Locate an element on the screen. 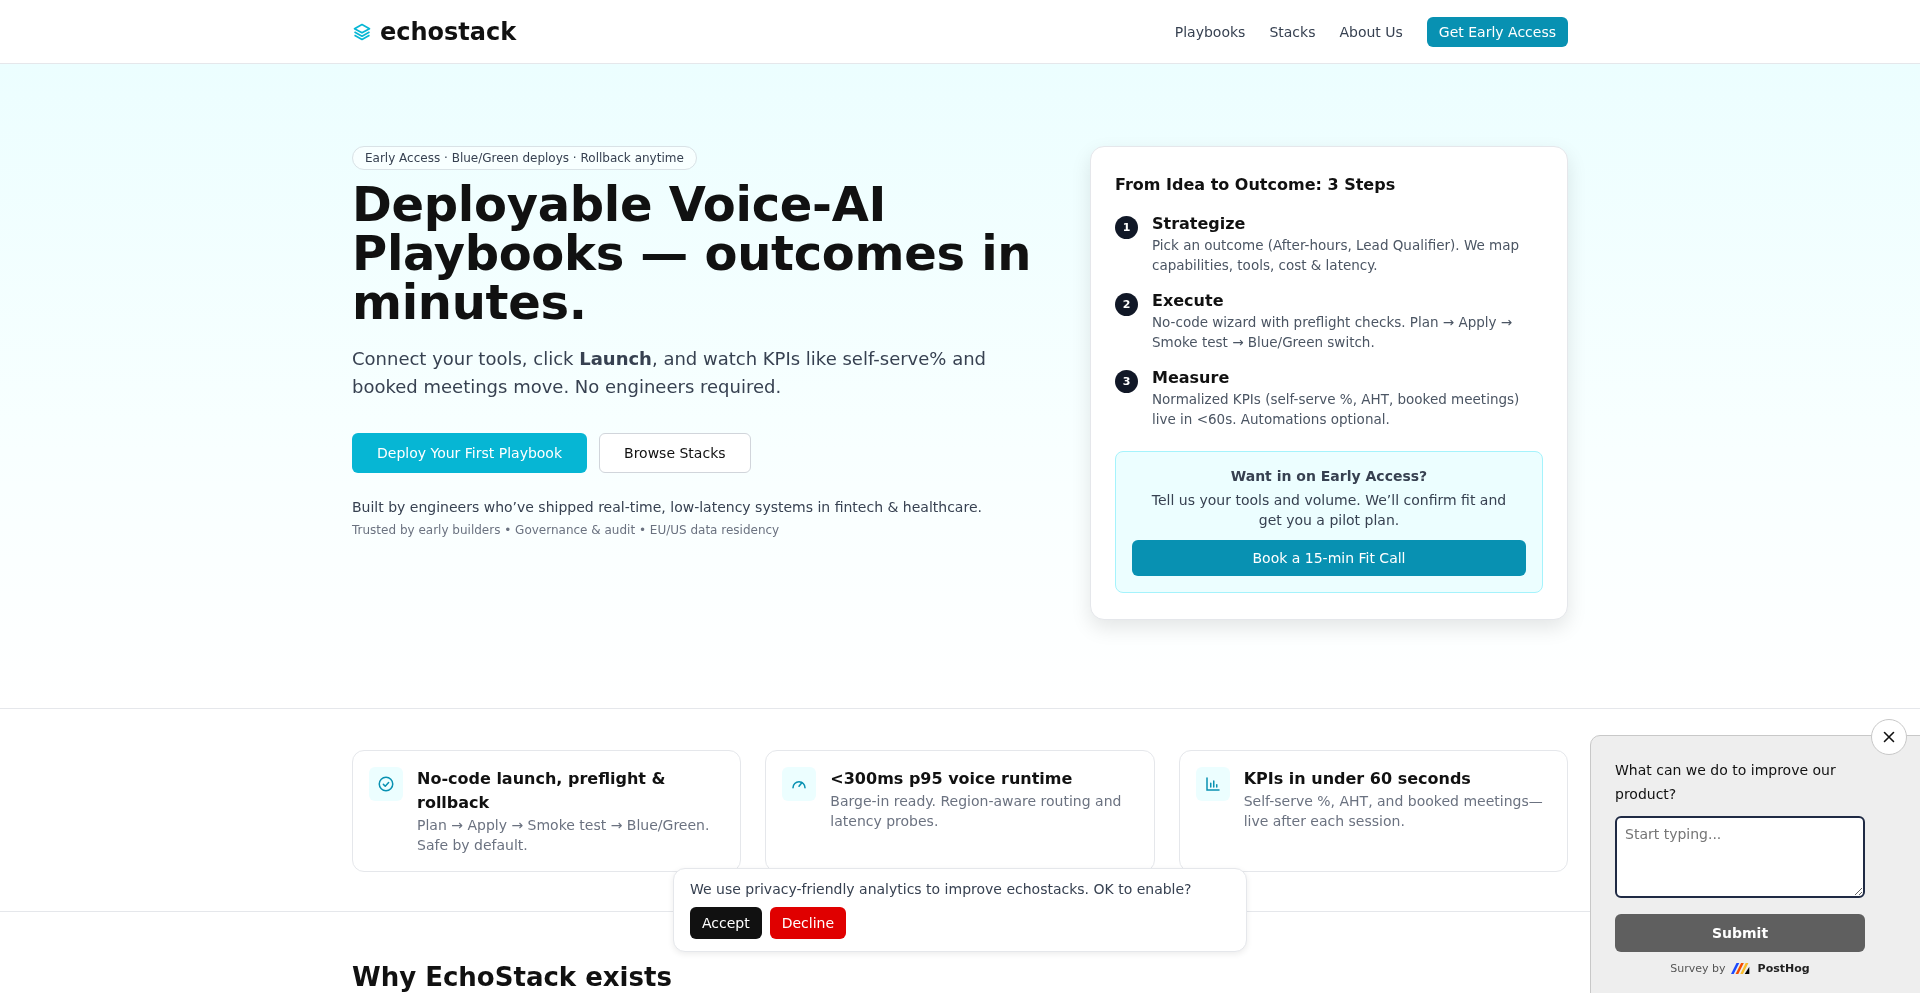  card-title: From Idea to Outcome: 3 Steps is located at coordinates (1256, 184).